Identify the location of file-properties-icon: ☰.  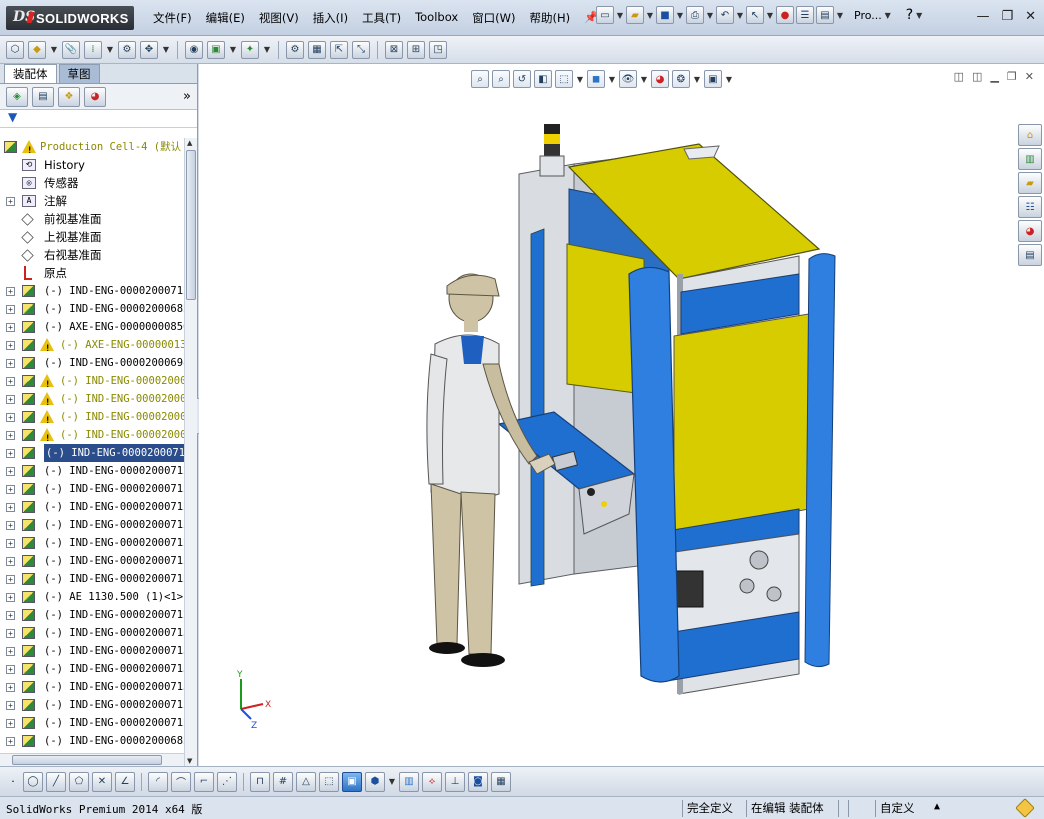
(805, 15).